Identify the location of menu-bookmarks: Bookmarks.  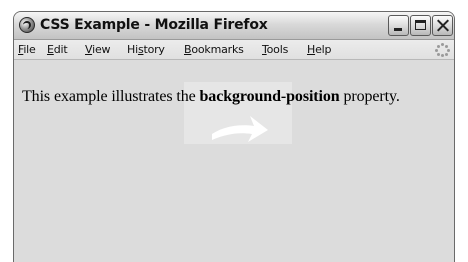
(214, 49).